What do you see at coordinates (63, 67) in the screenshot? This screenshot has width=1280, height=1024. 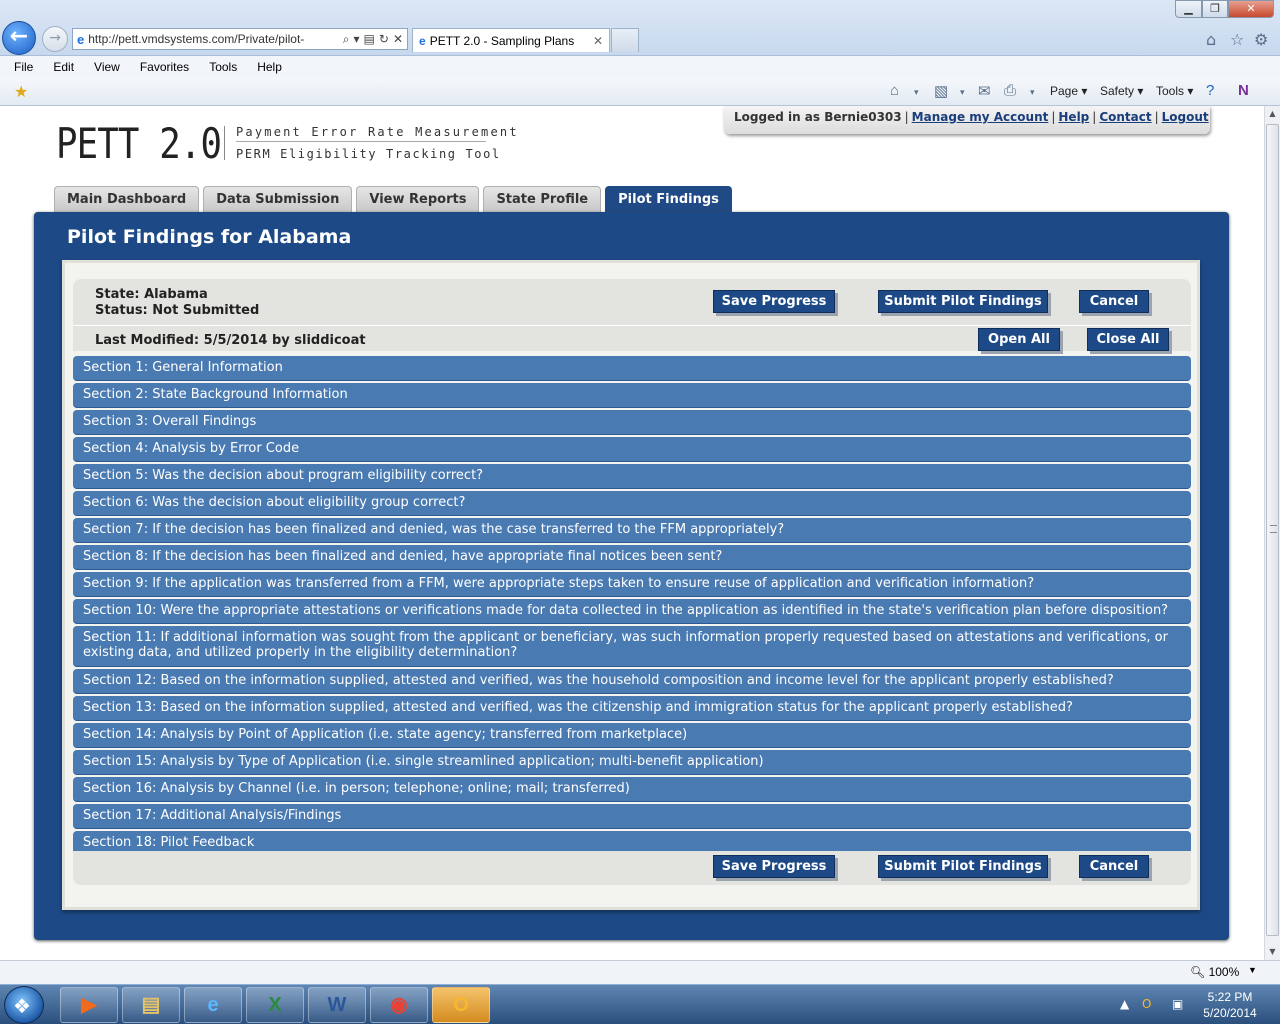 I see `menu-edit: Edit` at bounding box center [63, 67].